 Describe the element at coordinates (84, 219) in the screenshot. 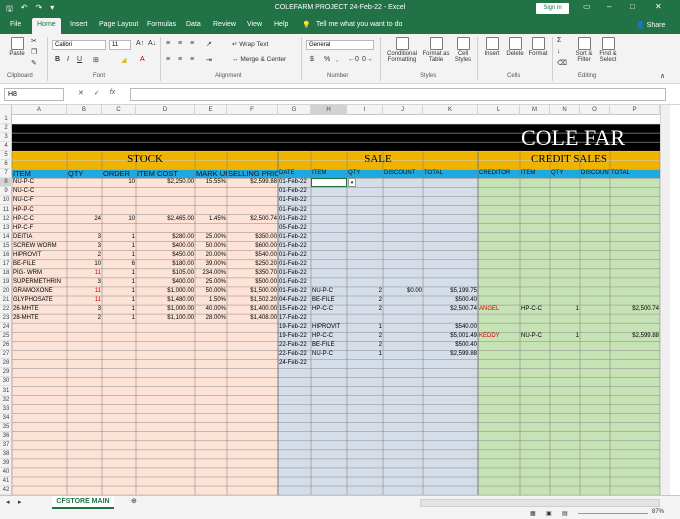

I see `stock-cell: 24` at that location.